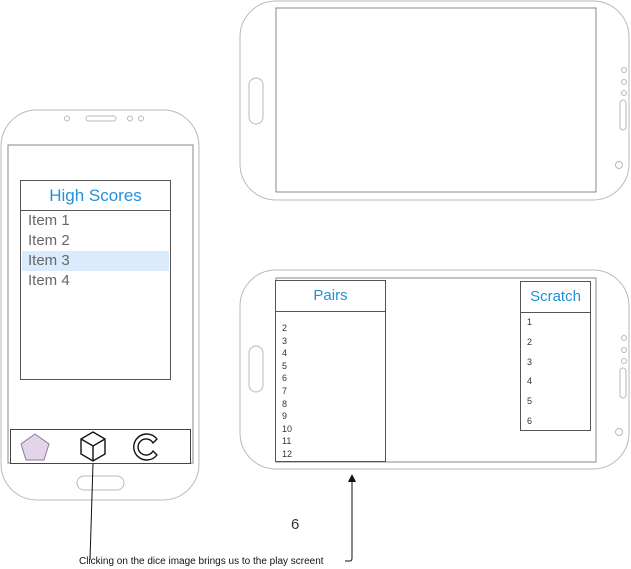 This screenshot has height=569, width=631. Describe the element at coordinates (530, 322) in the screenshot. I see `row-number: 1` at that location.